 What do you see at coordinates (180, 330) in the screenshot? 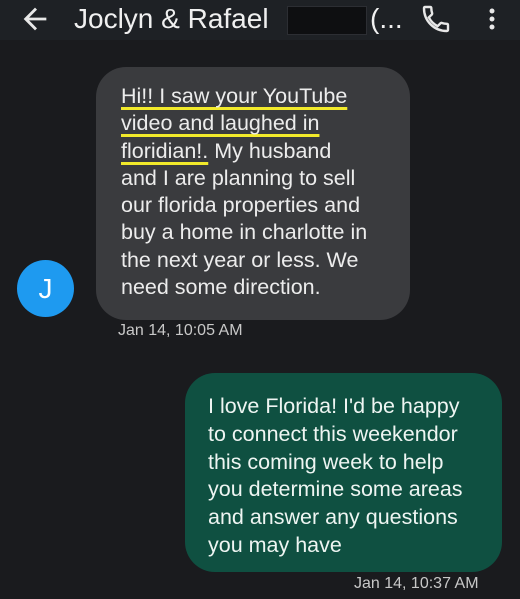
I see `message-timestamp: Jan 14, 10:05 AM` at bounding box center [180, 330].